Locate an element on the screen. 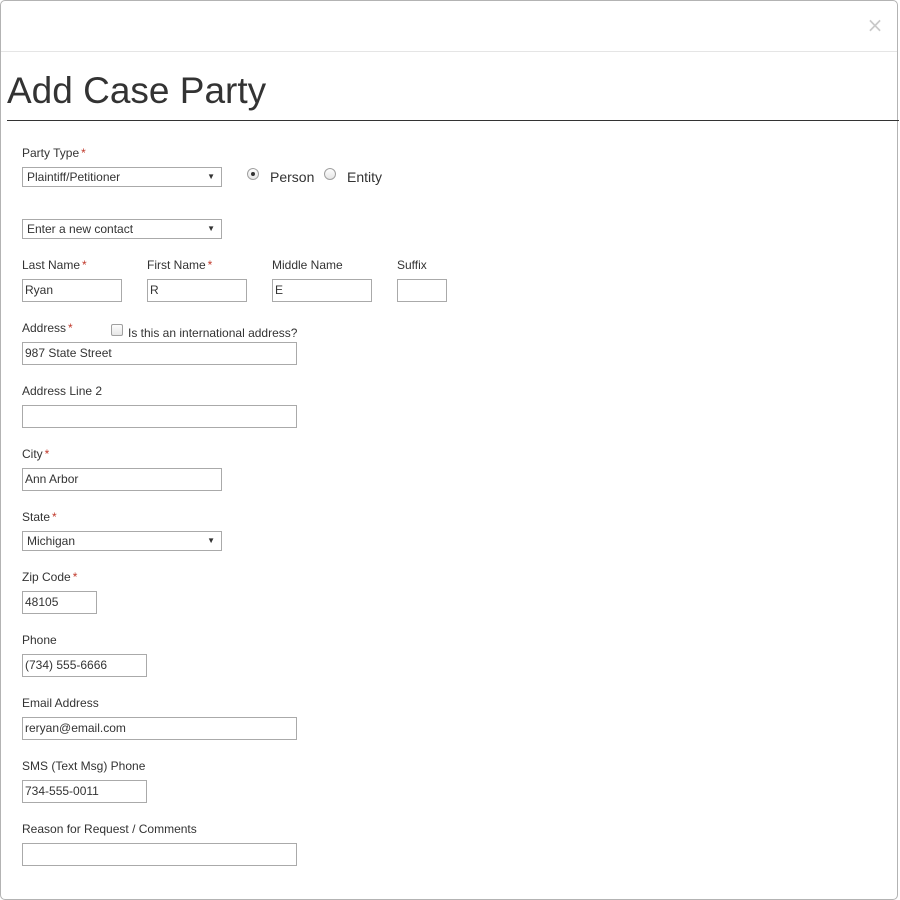 This screenshot has height=900, width=900. phone-input: (734) 555-6666 is located at coordinates (84, 665).